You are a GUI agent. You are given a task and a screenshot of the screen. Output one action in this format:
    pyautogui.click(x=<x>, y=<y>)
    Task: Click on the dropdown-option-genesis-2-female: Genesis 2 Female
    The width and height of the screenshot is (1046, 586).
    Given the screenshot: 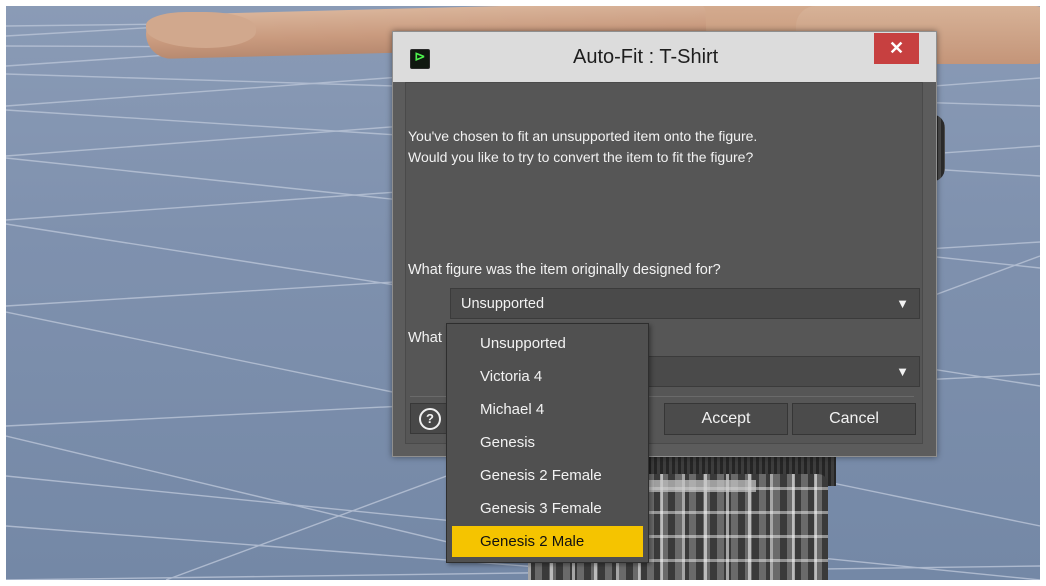 What is the action you would take?
    pyautogui.click(x=547, y=475)
    